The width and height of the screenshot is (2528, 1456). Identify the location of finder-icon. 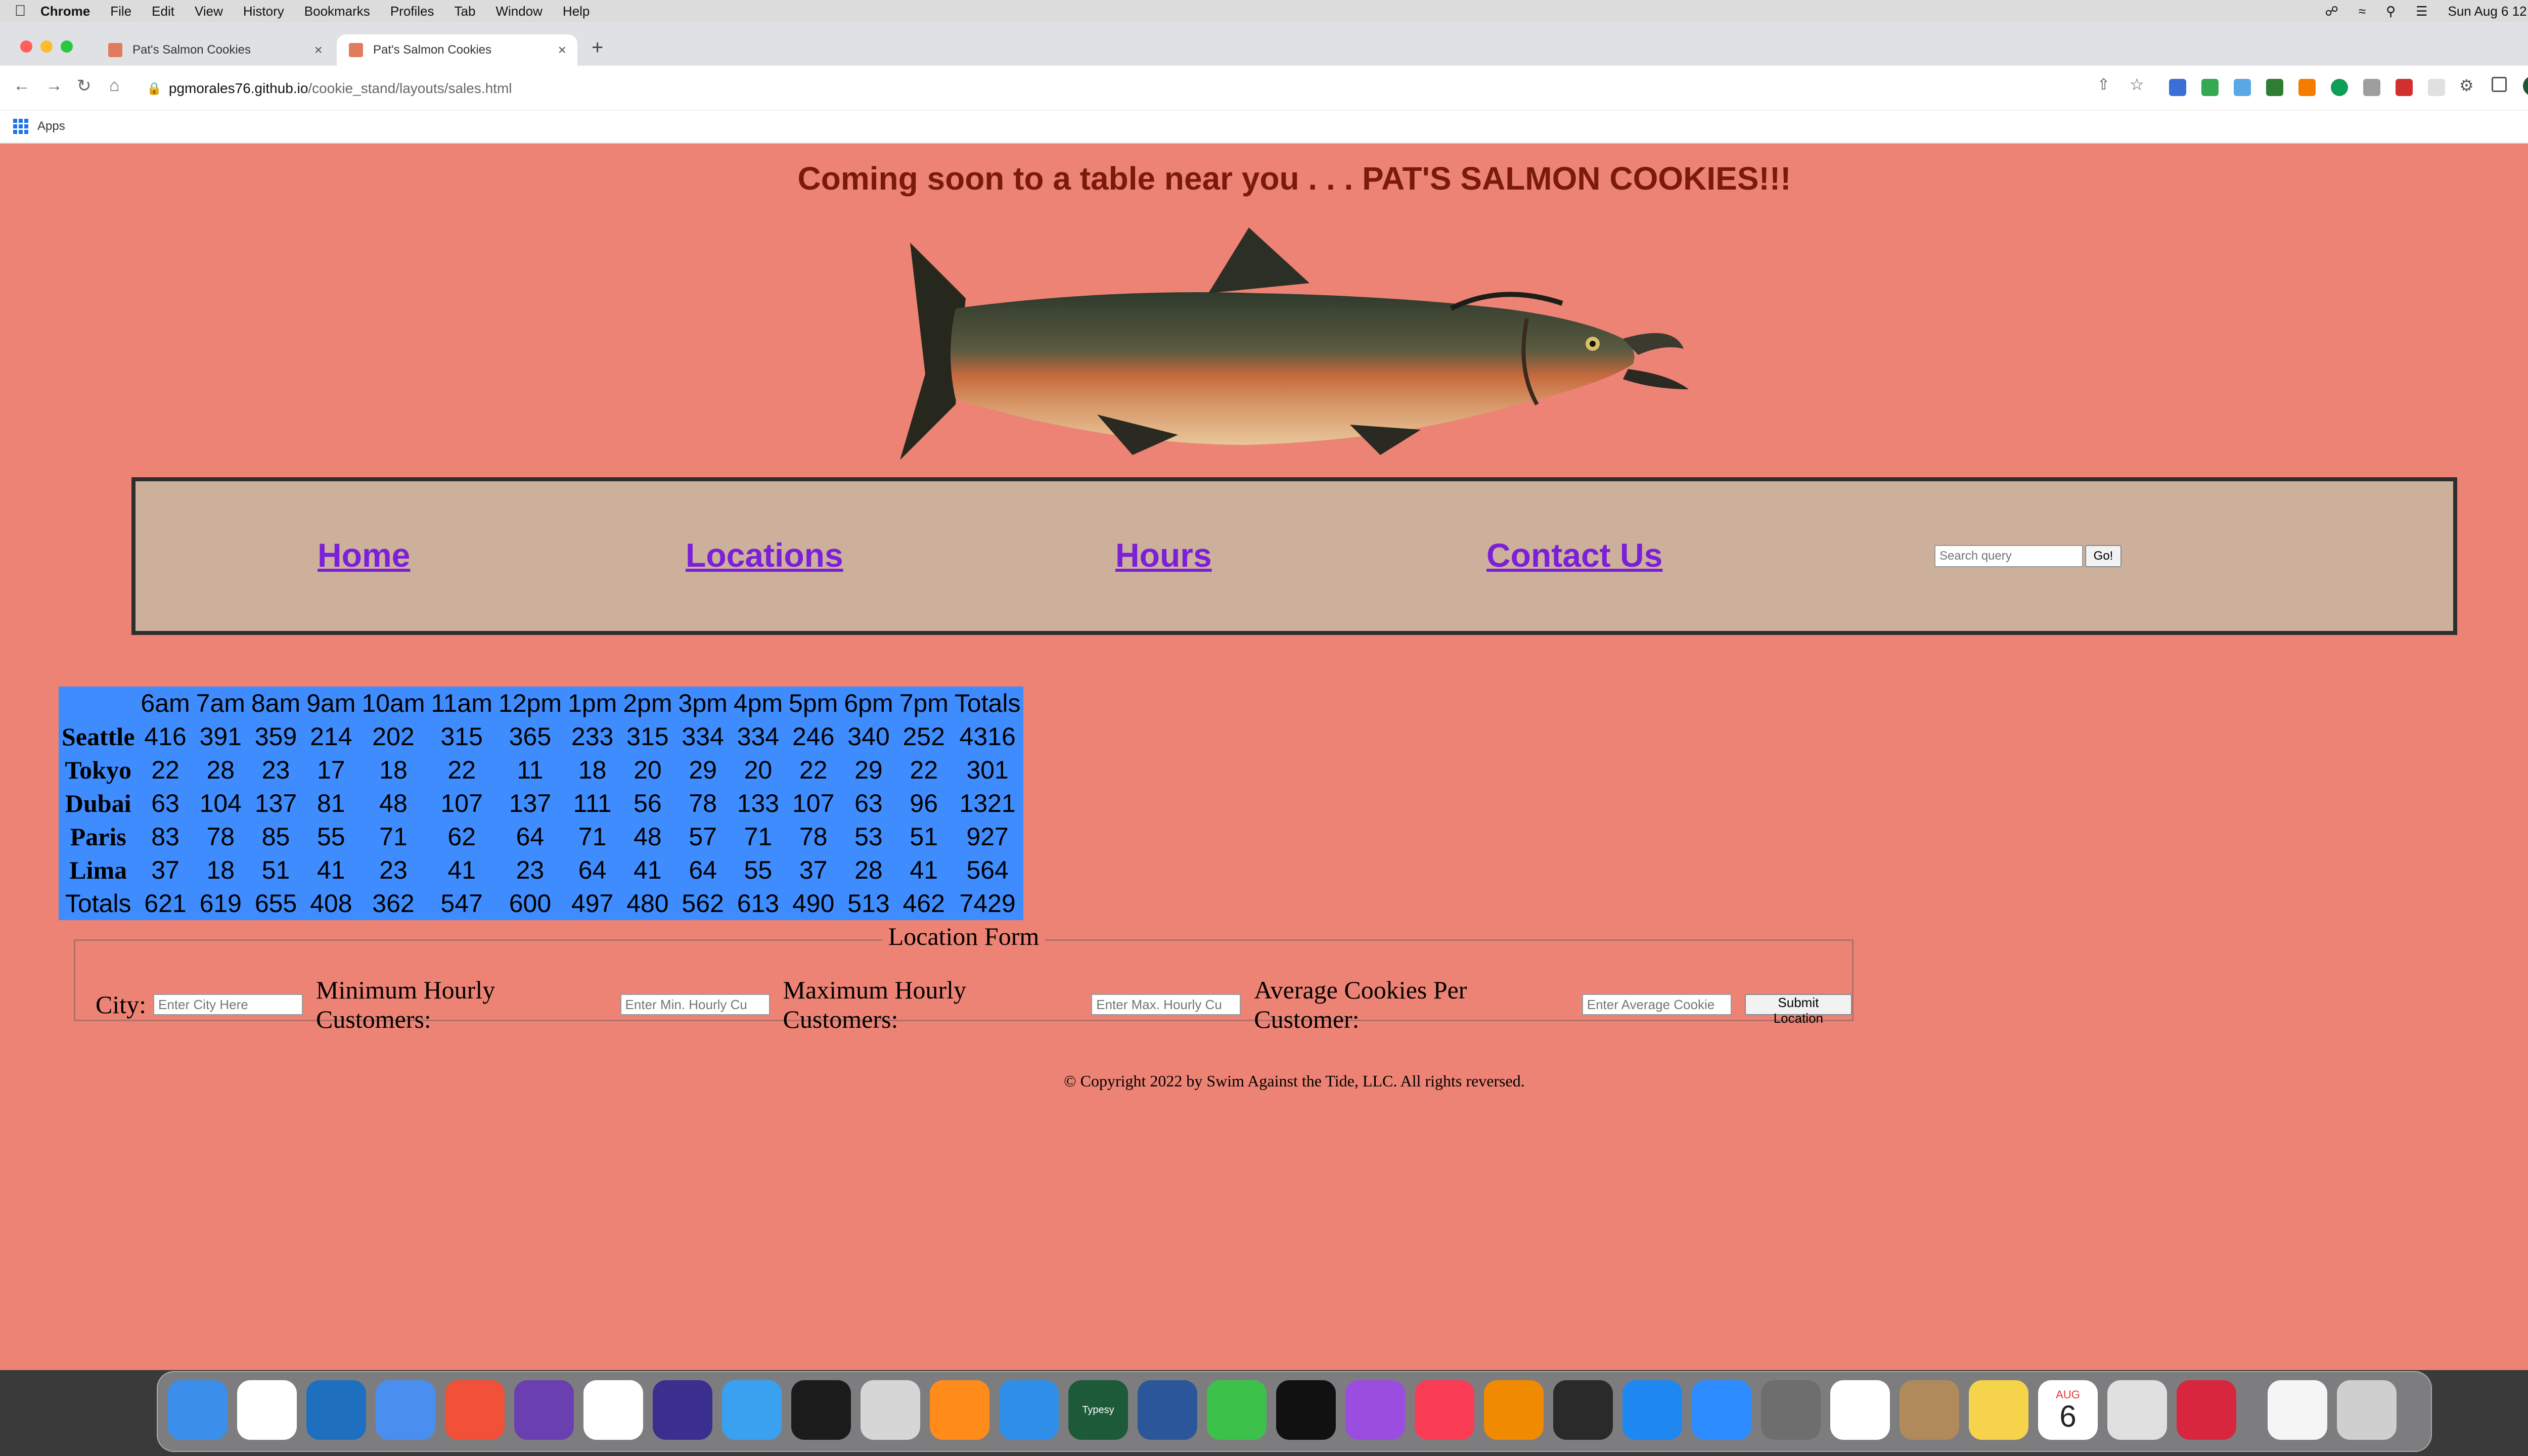
(198, 1410).